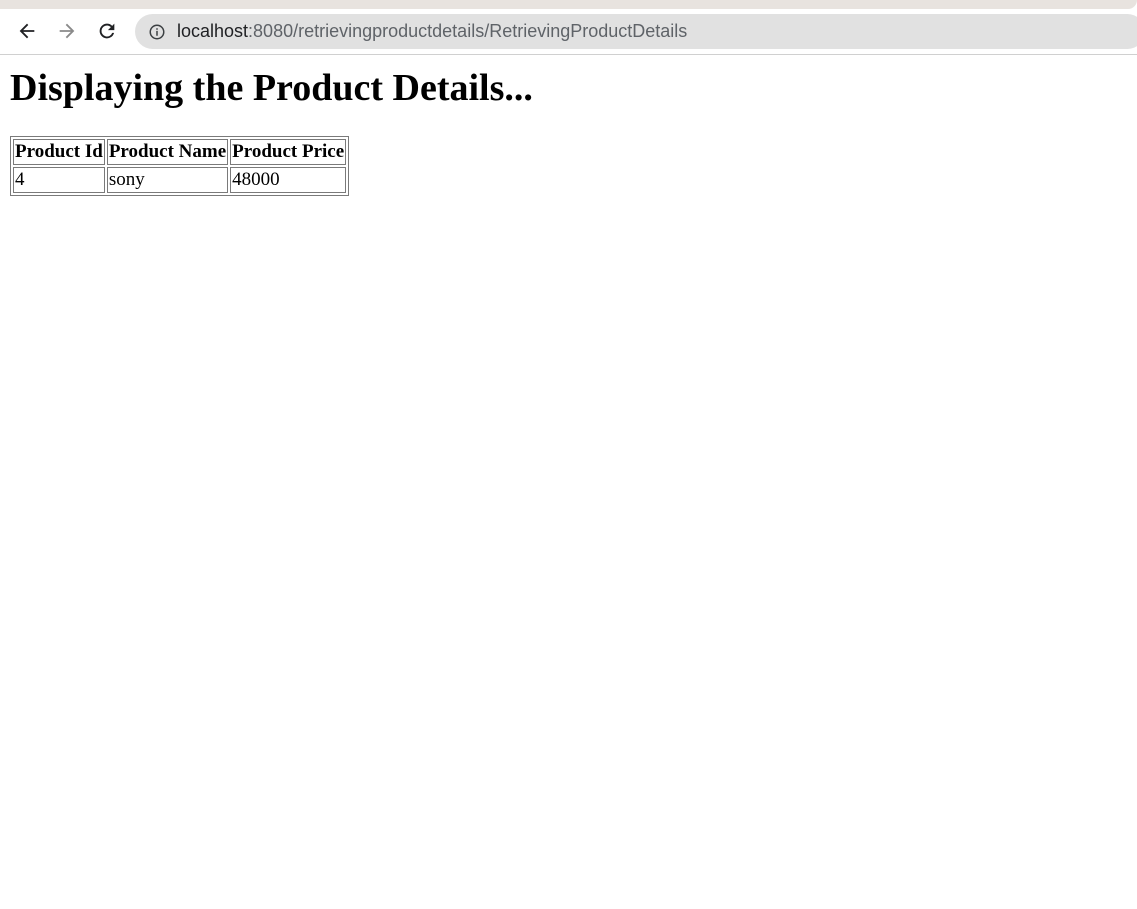  What do you see at coordinates (288, 151) in the screenshot?
I see `column-header-product-price: Product Price` at bounding box center [288, 151].